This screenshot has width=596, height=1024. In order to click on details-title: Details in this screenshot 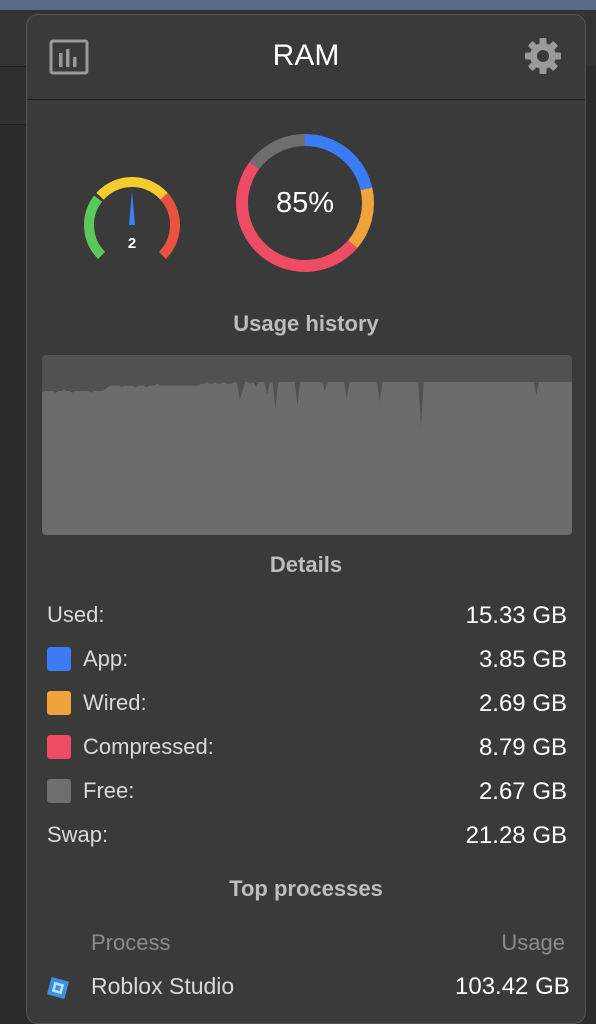, I will do `click(306, 564)`.